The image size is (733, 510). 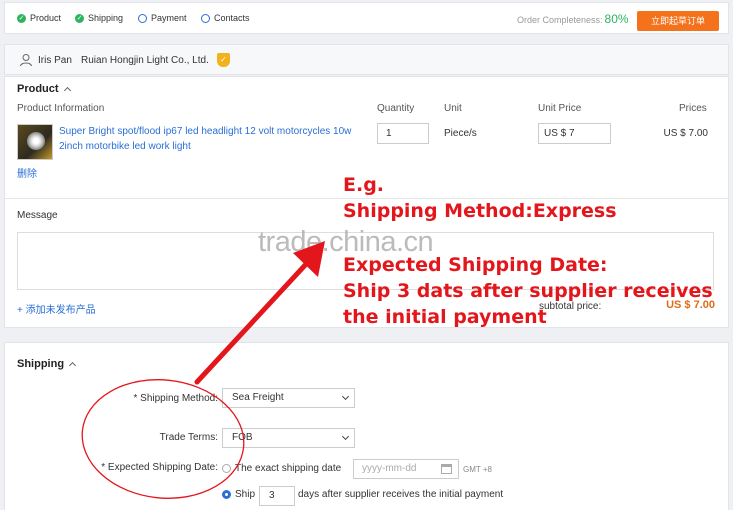 I want to click on ship-days-radio, so click(x=226, y=494).